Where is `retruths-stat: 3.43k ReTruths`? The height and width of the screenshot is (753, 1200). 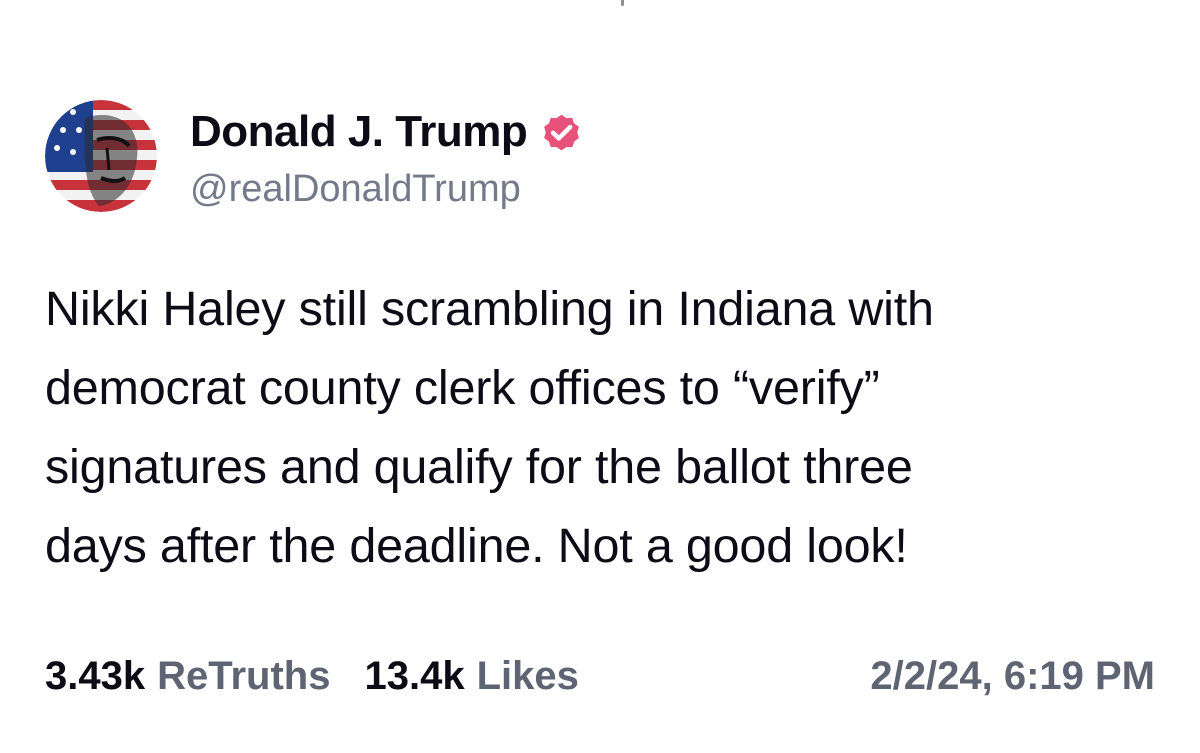 retruths-stat: 3.43k ReTruths is located at coordinates (187, 676).